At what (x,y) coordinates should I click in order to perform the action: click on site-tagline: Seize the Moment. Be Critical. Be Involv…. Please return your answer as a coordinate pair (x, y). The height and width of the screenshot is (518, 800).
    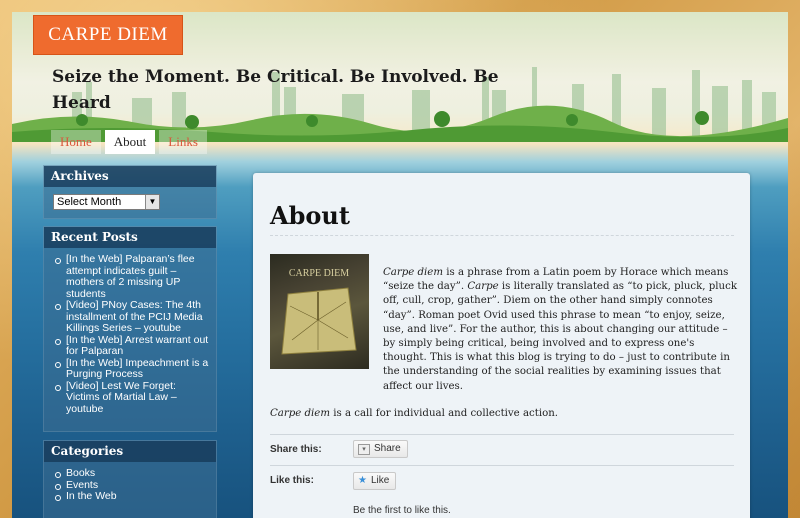
    Looking at the image, I should click on (275, 90).